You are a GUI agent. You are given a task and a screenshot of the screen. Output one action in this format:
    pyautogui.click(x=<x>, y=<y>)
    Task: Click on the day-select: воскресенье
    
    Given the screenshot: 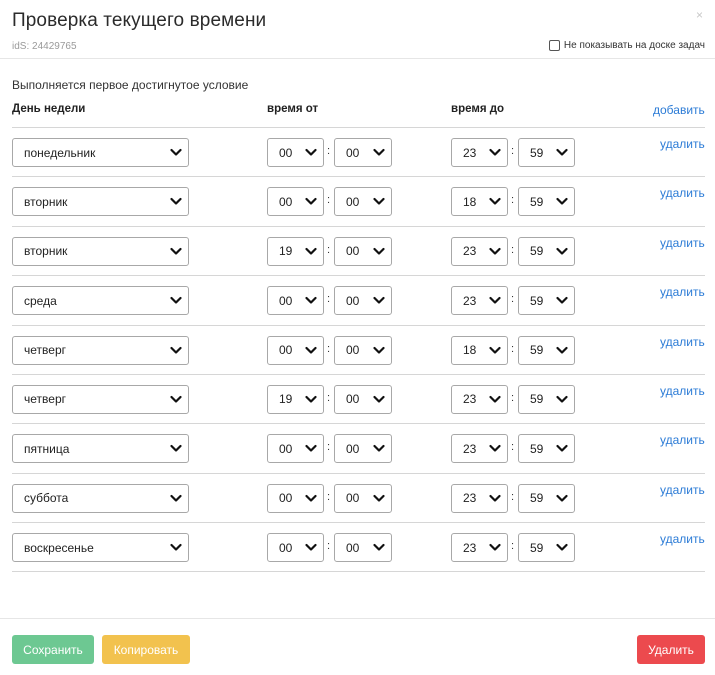 What is the action you would take?
    pyautogui.click(x=100, y=548)
    